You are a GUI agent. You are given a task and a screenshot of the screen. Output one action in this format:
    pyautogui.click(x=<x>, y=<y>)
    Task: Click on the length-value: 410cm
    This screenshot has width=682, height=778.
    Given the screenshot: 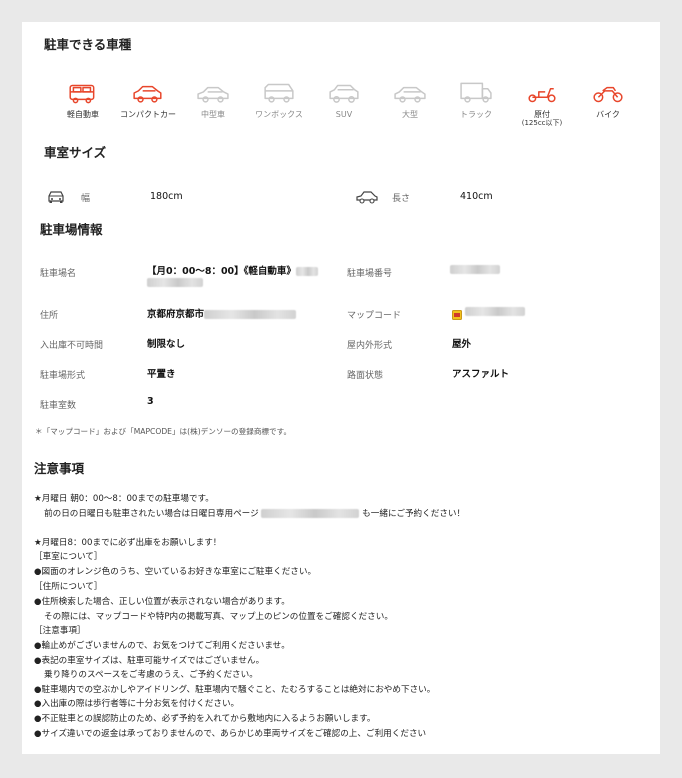 What is the action you would take?
    pyautogui.click(x=476, y=196)
    